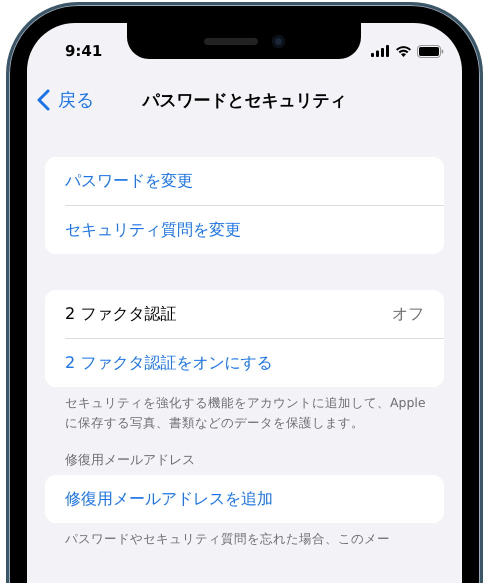 Image resolution: width=489 pixels, height=583 pixels. What do you see at coordinates (120, 314) in the screenshot?
I see `row-label: 2 ファクタ認証` at bounding box center [120, 314].